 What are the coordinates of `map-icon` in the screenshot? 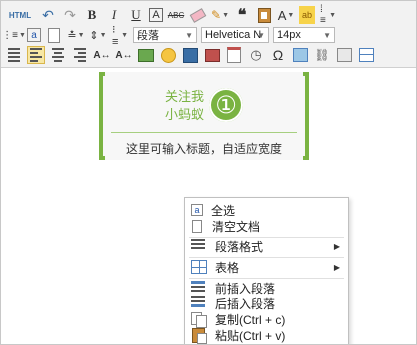 It's located at (300, 55).